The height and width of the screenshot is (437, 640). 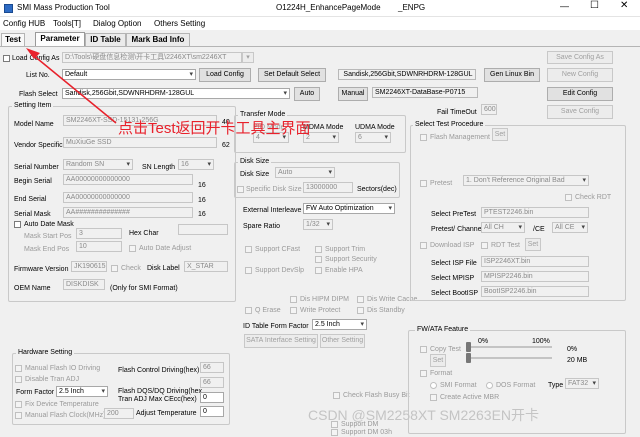 I want to click on annotation-arrow, so click(x=71, y=86).